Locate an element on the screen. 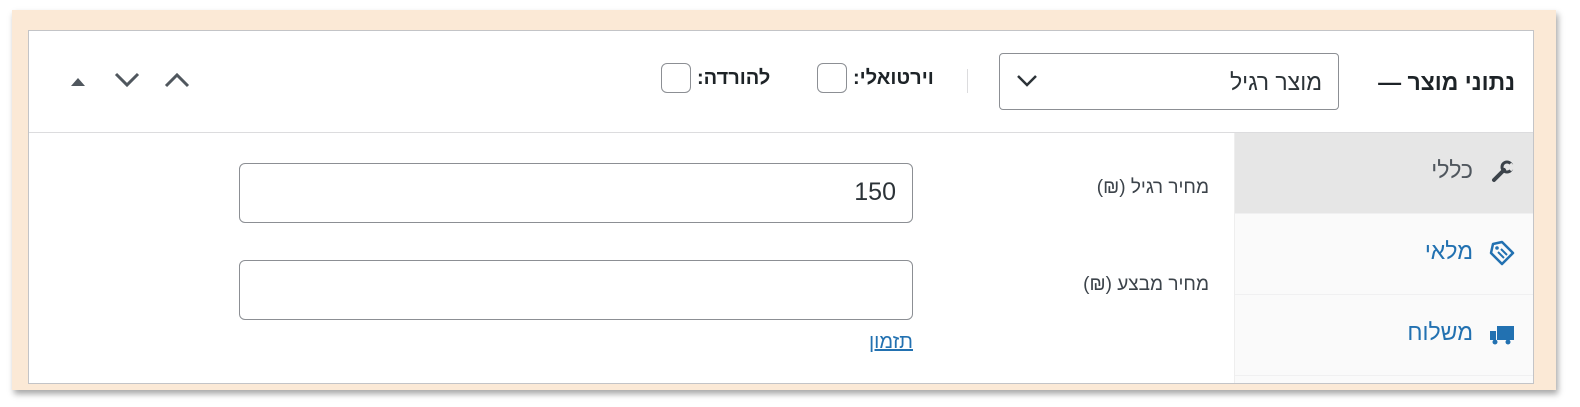  product-type-select: מוצר רגיל is located at coordinates (1169, 81).